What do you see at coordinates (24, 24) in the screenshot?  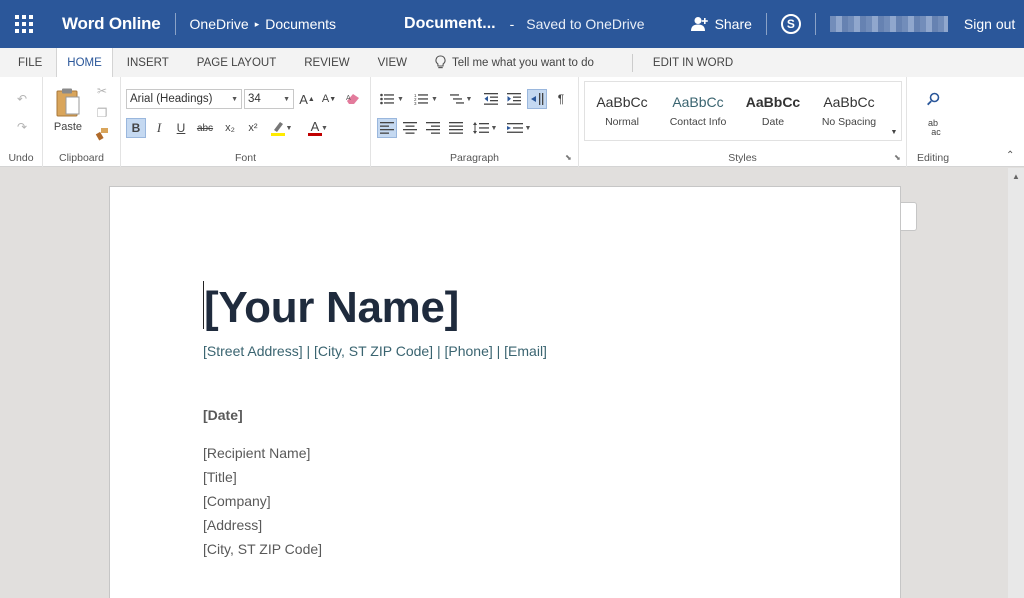 I see `app-launcher-button` at bounding box center [24, 24].